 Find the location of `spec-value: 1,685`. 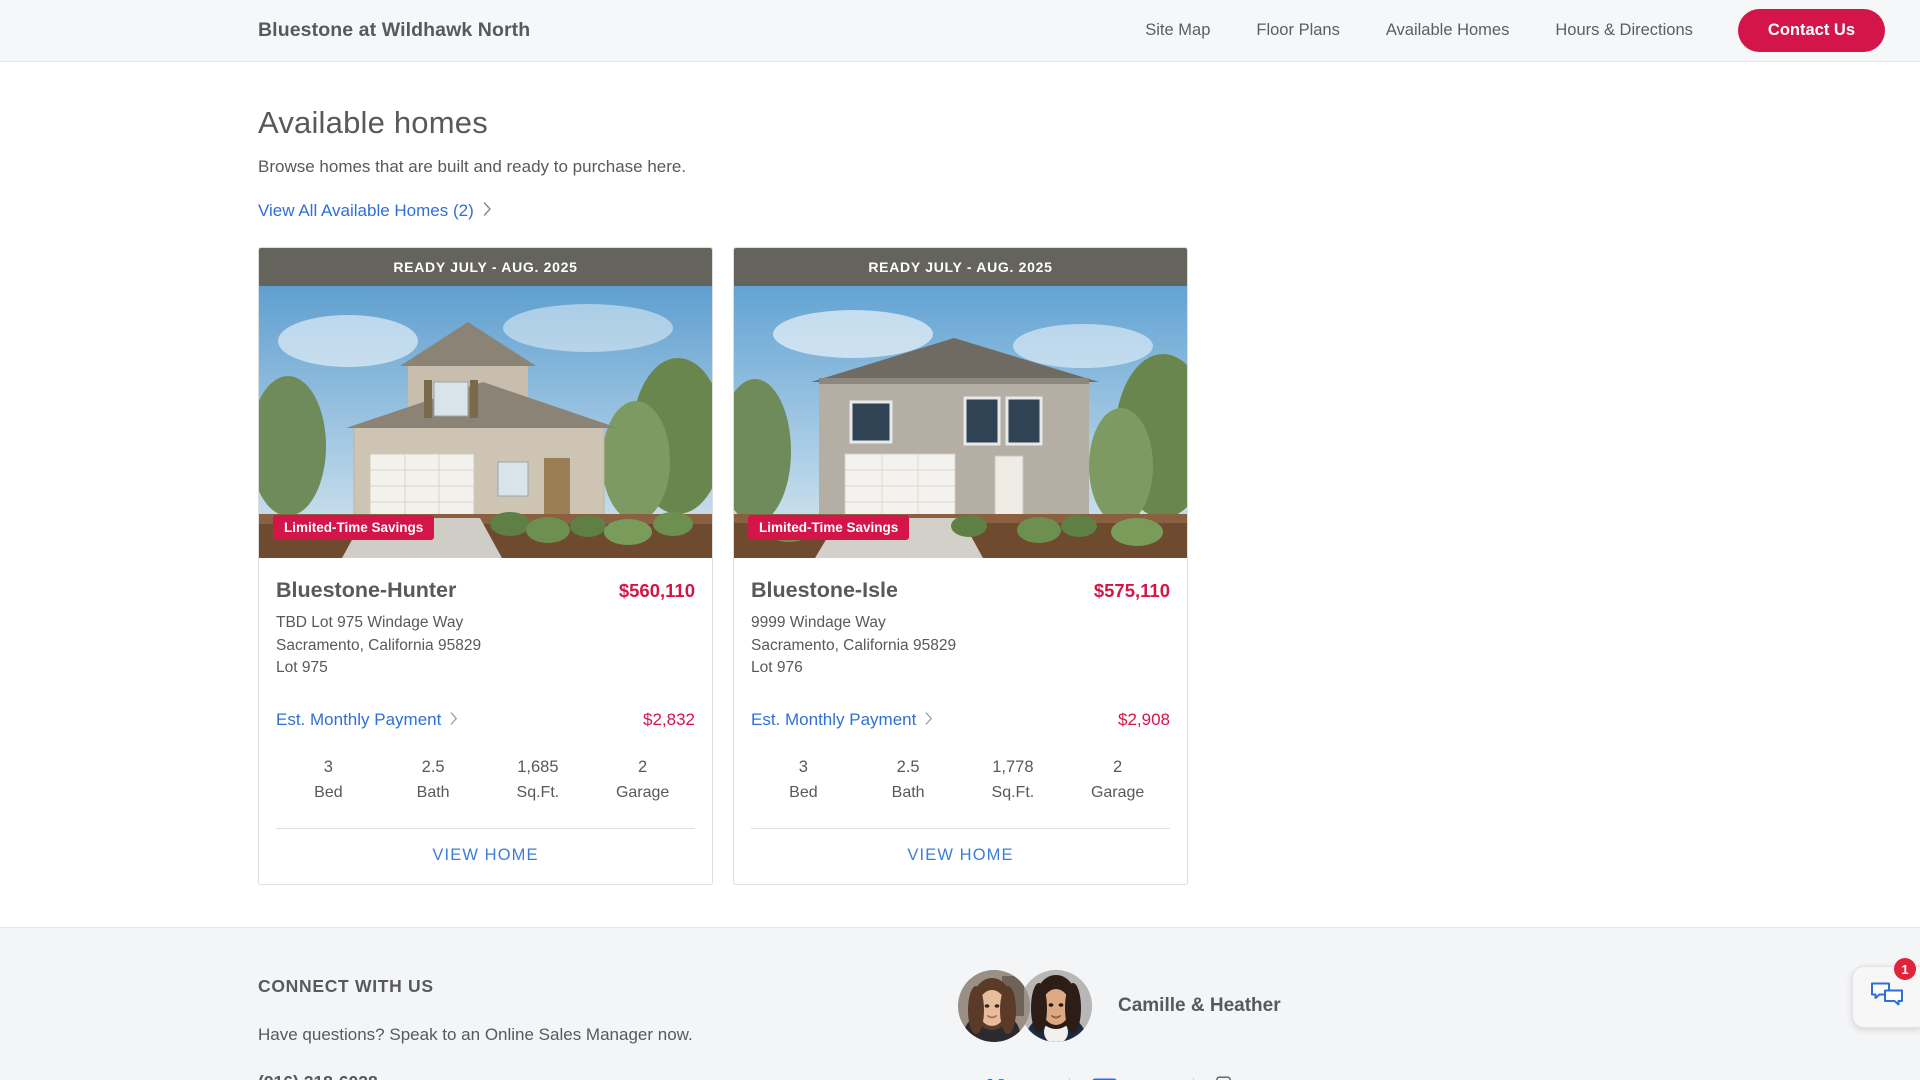

spec-value: 1,685 is located at coordinates (538, 766).